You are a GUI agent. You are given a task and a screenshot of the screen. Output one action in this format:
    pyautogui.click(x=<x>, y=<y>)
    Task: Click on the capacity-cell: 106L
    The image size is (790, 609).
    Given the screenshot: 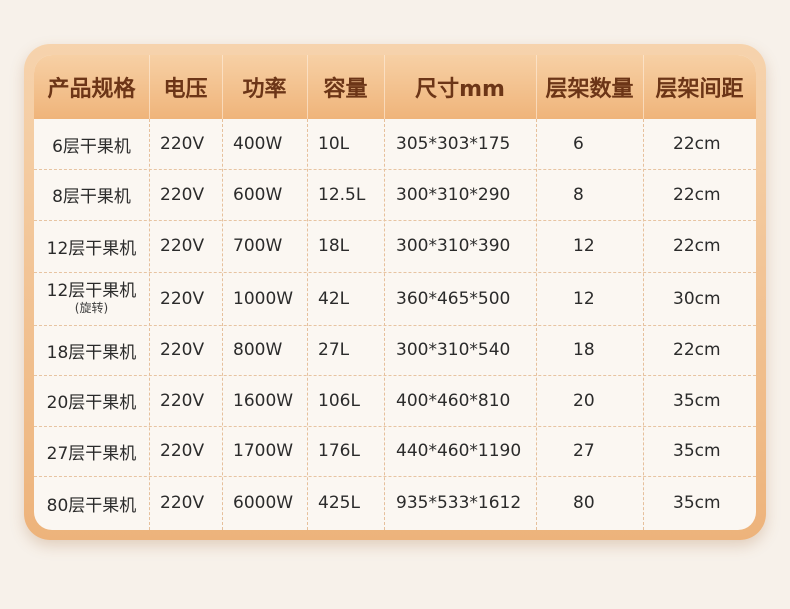 What is the action you would take?
    pyautogui.click(x=339, y=400)
    